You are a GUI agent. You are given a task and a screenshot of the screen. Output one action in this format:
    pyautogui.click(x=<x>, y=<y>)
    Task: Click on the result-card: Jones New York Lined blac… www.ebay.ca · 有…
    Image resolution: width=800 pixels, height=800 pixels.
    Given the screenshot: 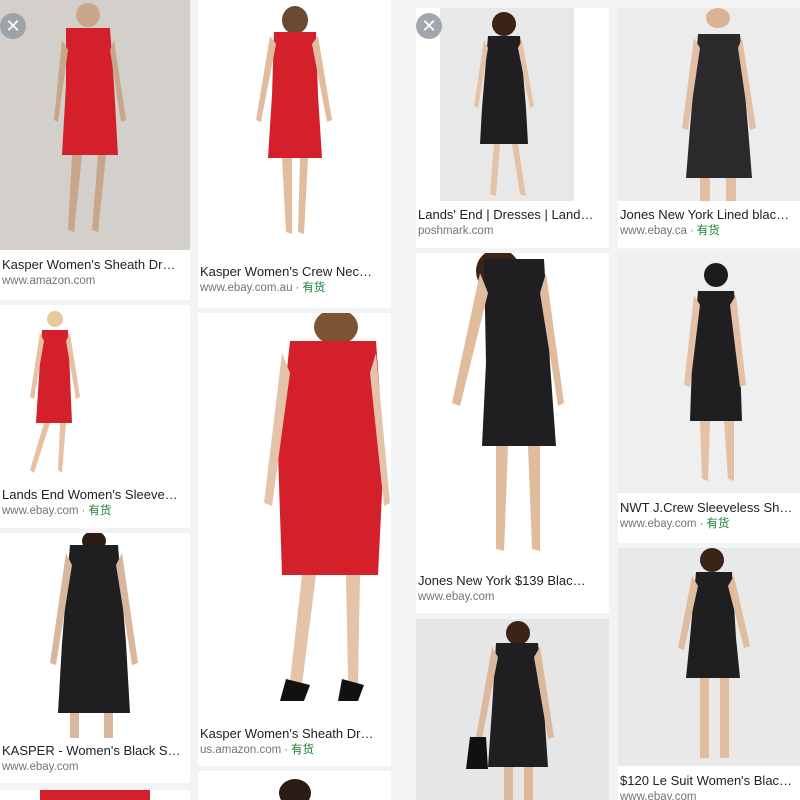 What is the action you would take?
    pyautogui.click(x=709, y=128)
    